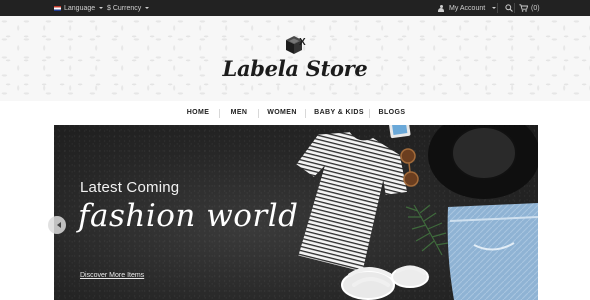  I want to click on language-label: Language, so click(80, 8).